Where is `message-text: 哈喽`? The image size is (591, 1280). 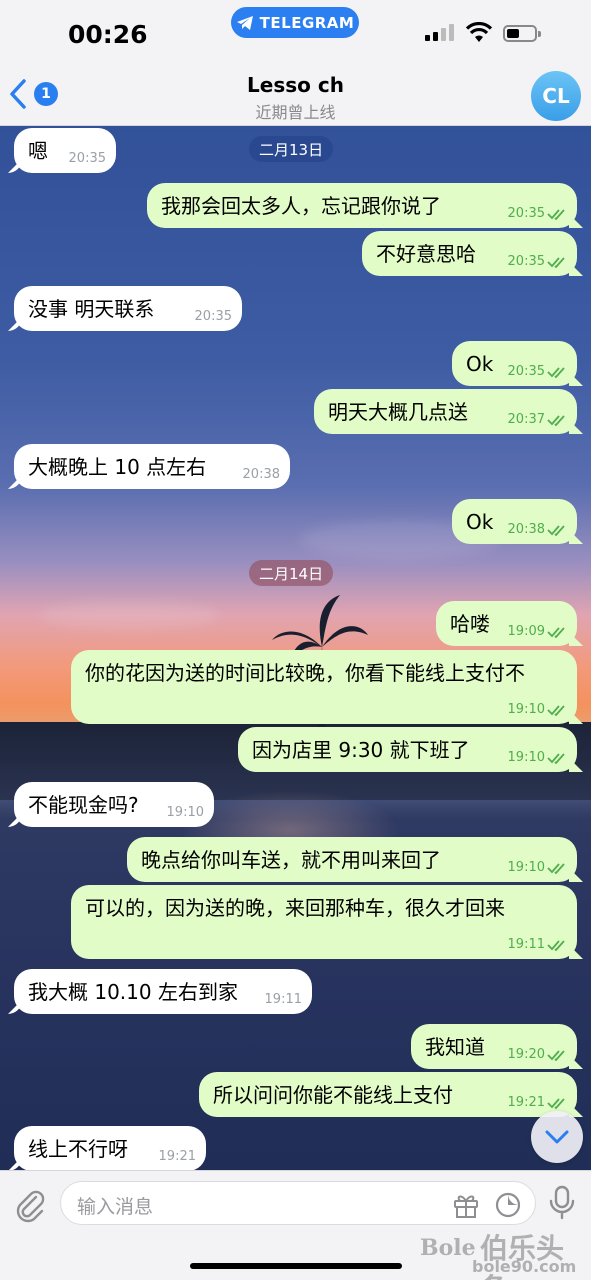 message-text: 哈喽 is located at coordinates (470, 624).